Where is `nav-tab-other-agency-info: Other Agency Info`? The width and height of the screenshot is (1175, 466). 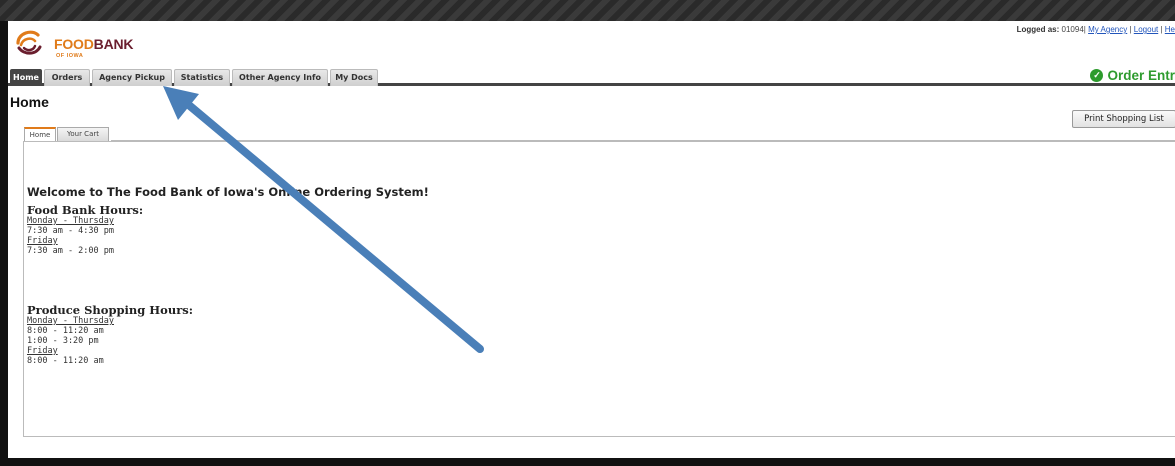
nav-tab-other-agency-info: Other Agency Info is located at coordinates (280, 77).